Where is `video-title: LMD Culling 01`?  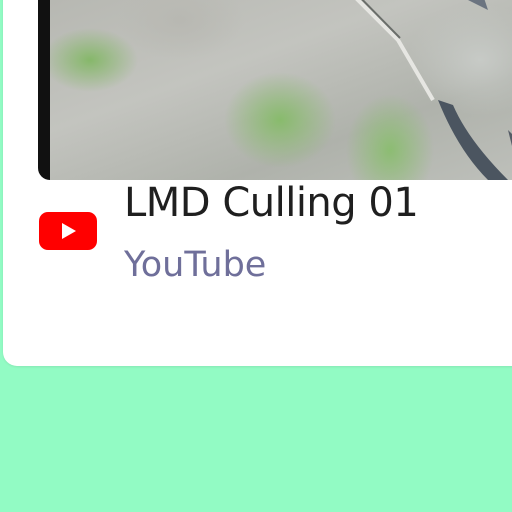 video-title: LMD Culling 01 is located at coordinates (271, 203).